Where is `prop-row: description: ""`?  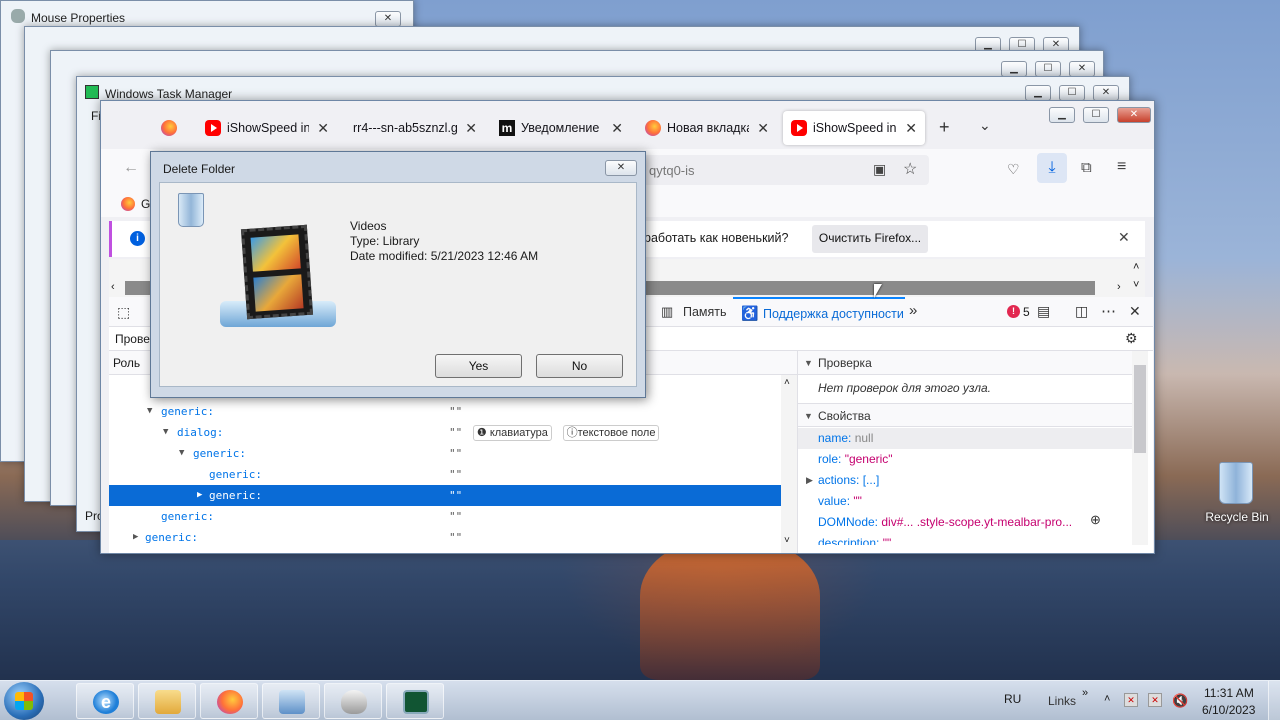
prop-row: description: "" is located at coordinates (854, 539).